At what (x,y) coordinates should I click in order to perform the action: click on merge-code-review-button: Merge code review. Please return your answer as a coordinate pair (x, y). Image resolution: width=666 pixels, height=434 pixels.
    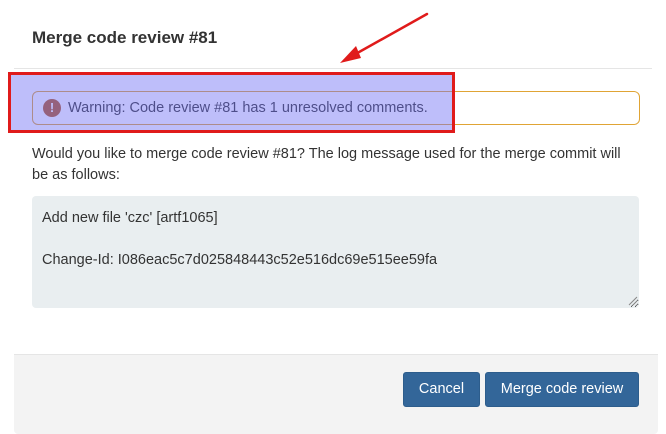
    Looking at the image, I should click on (562, 389).